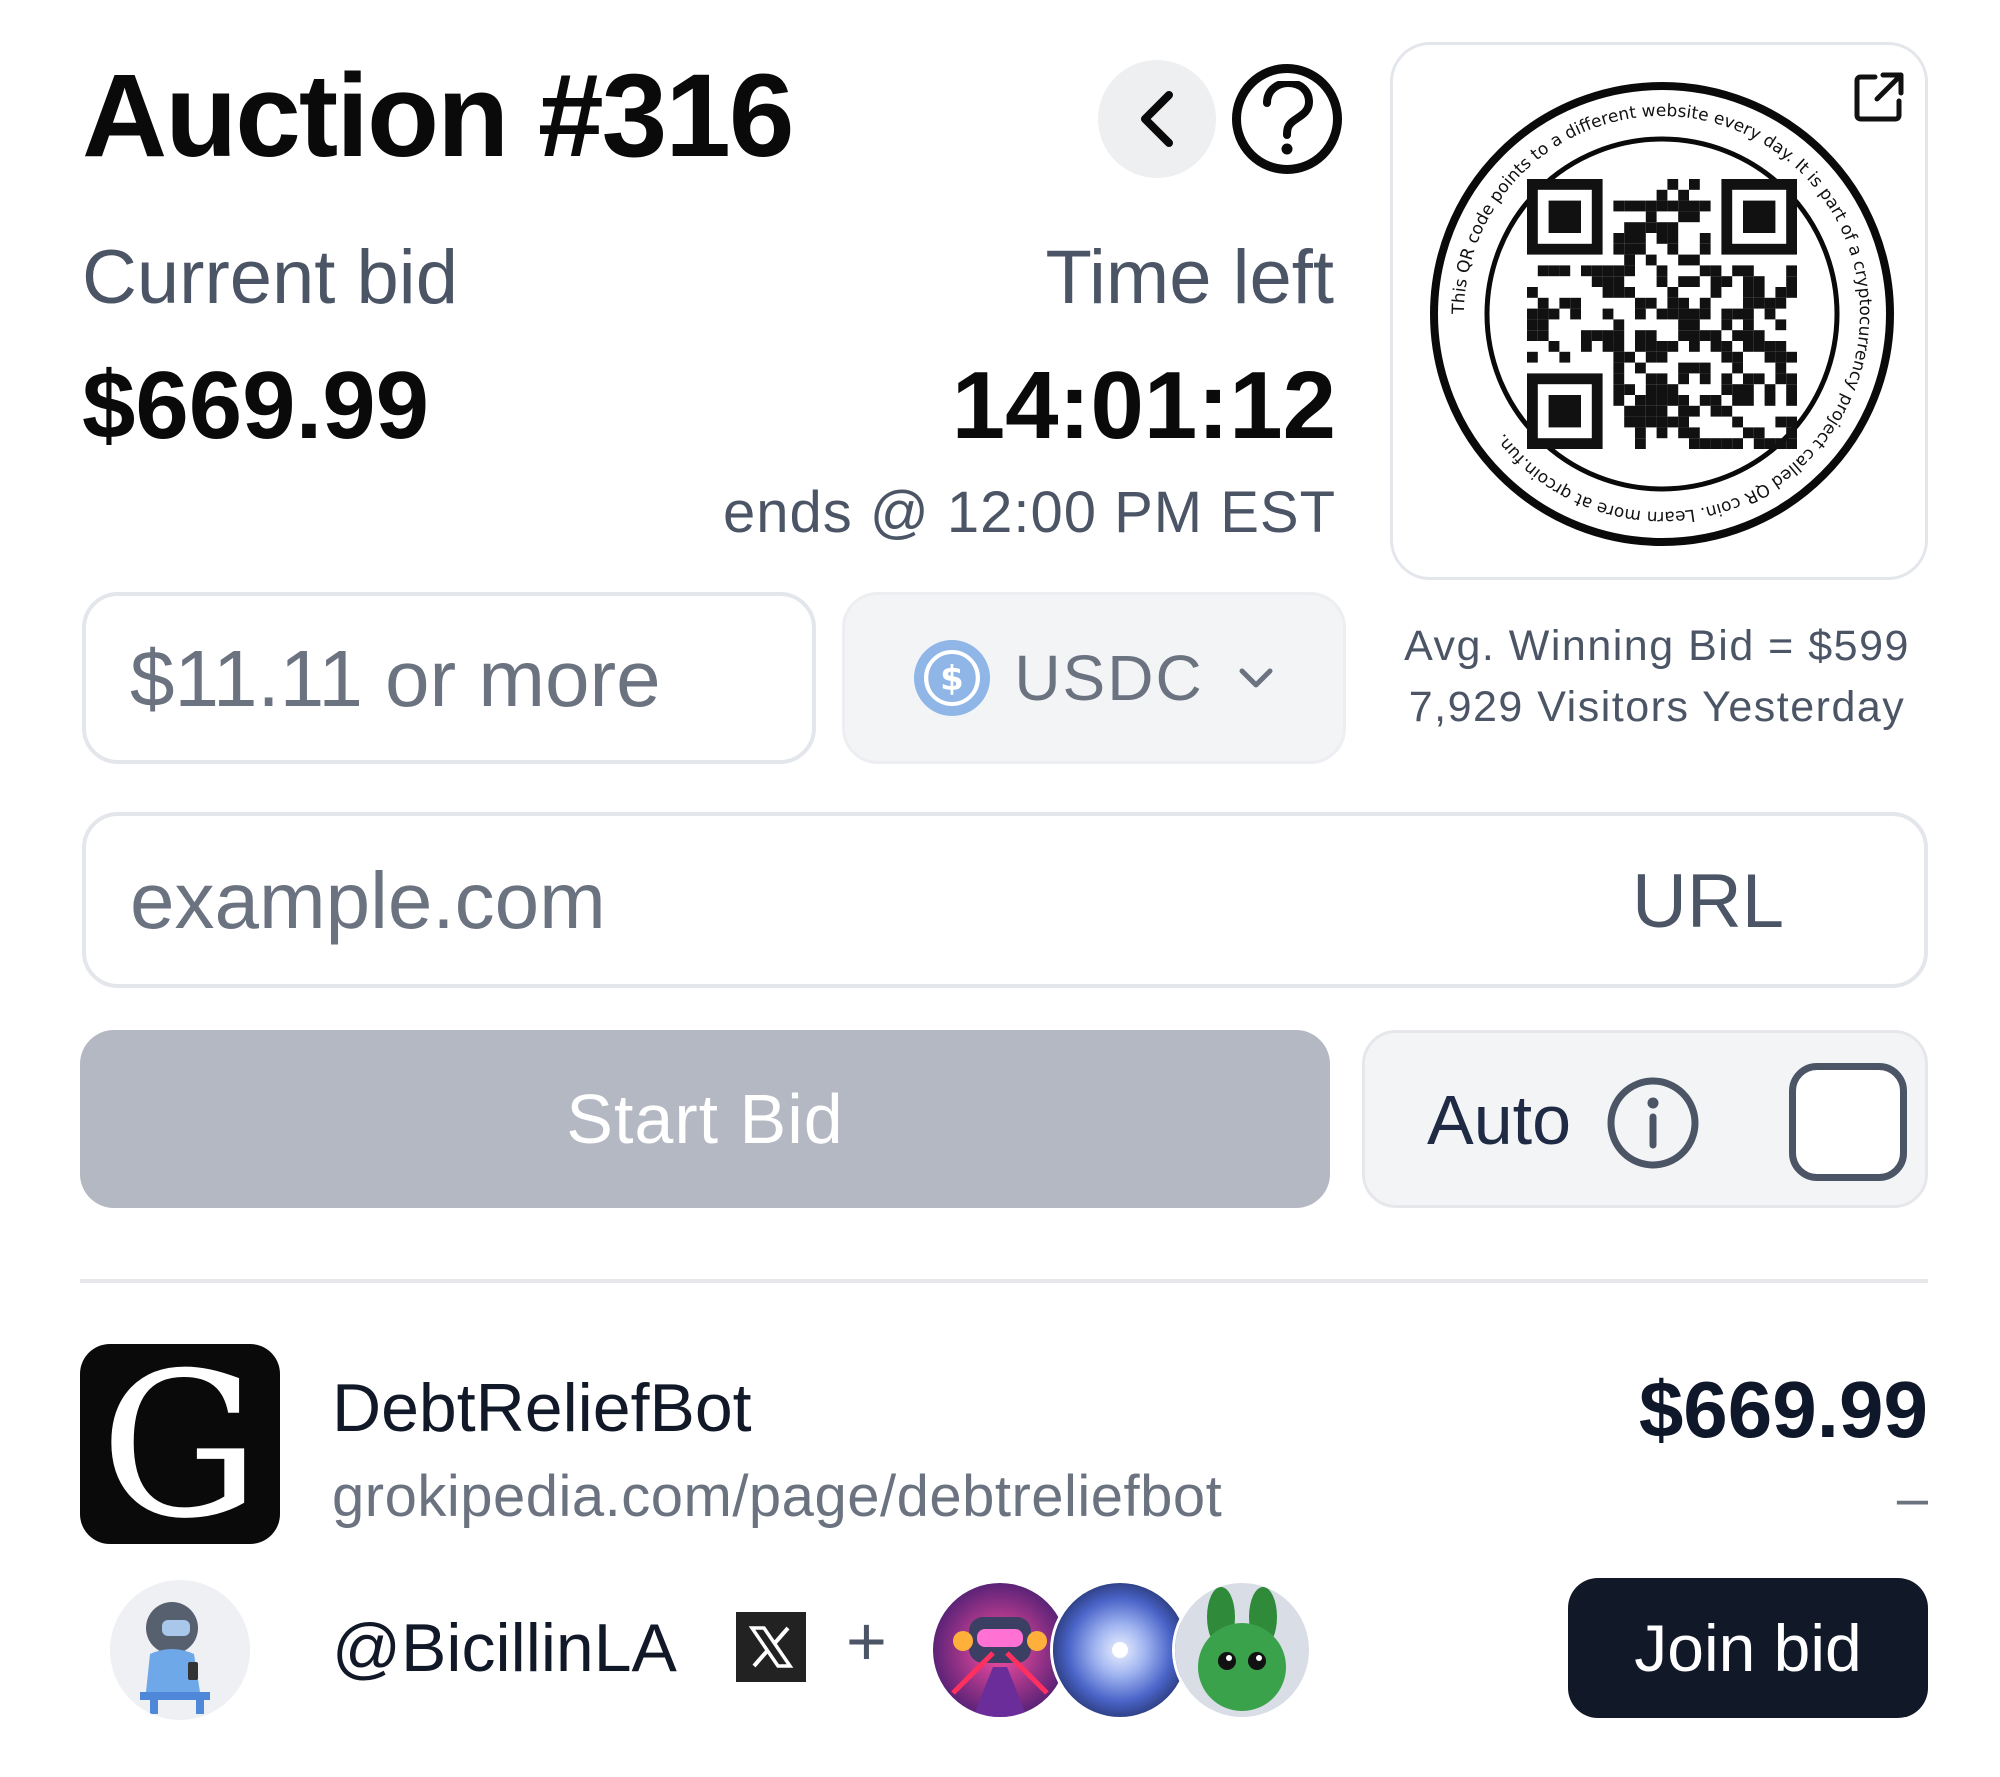  Describe the element at coordinates (1189, 277) in the screenshot. I see `time-left-label: Time left` at that location.